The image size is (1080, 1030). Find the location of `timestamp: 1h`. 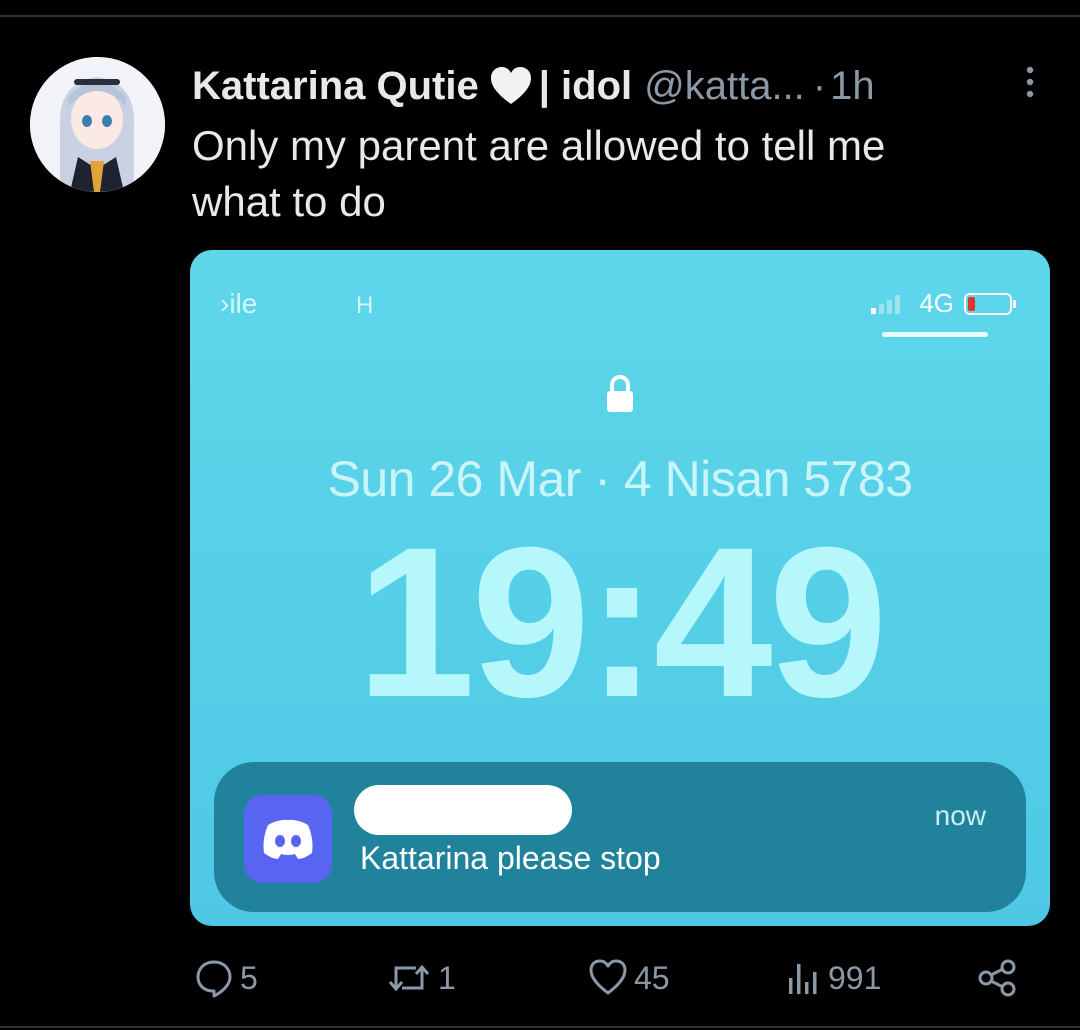

timestamp: 1h is located at coordinates (852, 86).